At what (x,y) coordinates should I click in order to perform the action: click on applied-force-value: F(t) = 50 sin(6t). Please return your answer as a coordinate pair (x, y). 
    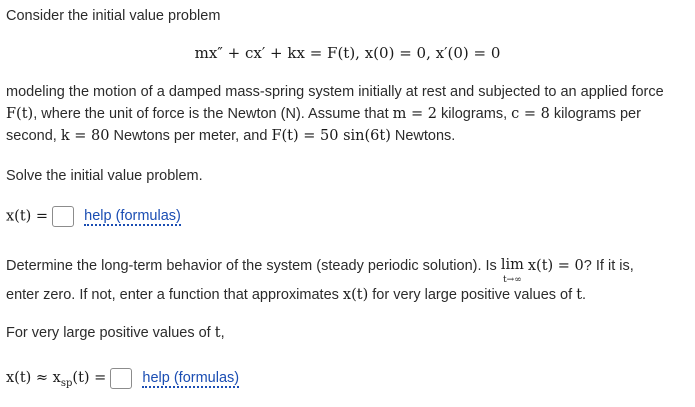
    Looking at the image, I should click on (331, 136).